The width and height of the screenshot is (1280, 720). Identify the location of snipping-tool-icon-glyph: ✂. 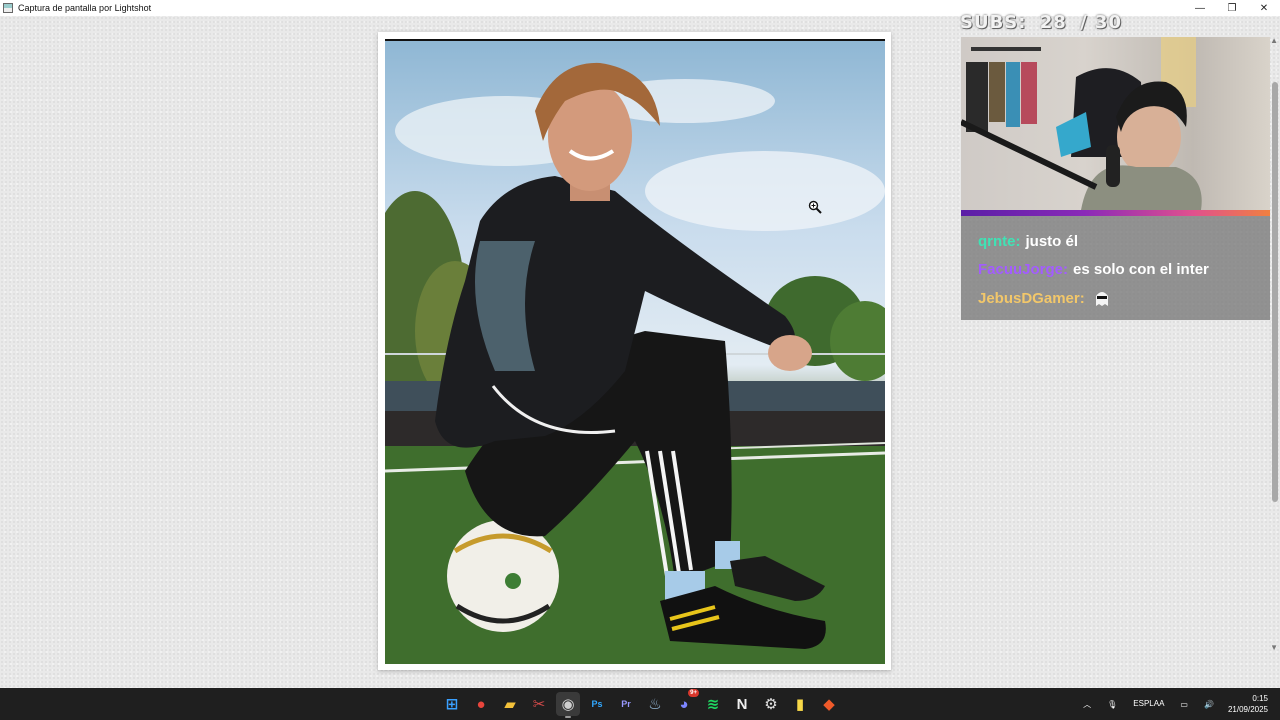
(539, 704).